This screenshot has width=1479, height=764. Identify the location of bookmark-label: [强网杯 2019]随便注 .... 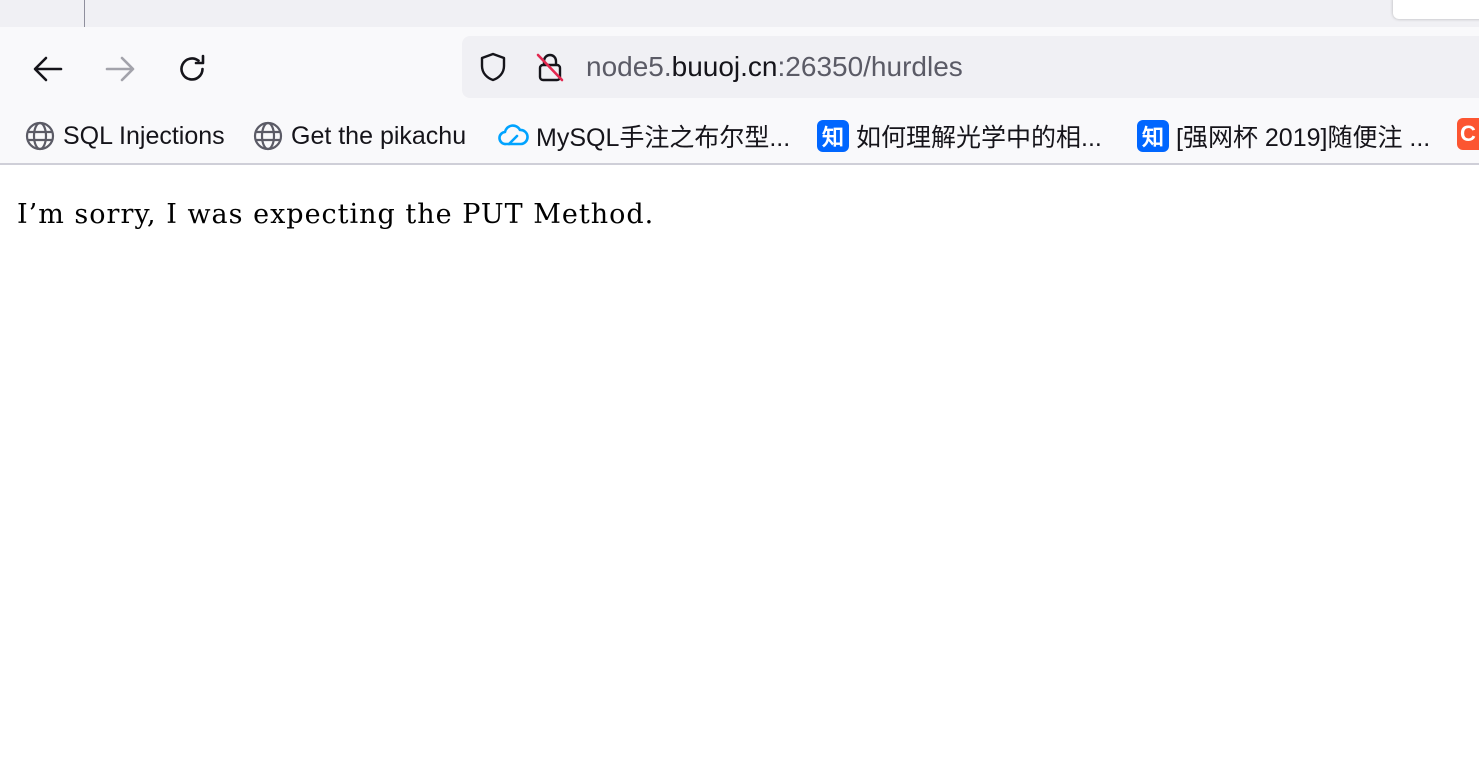
(1303, 138).